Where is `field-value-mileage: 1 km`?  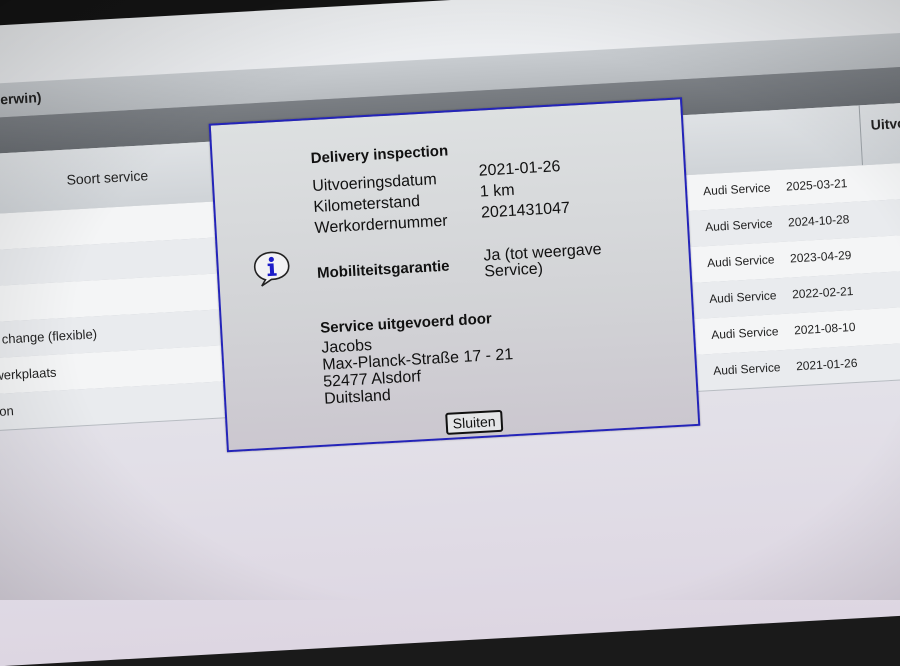 field-value-mileage: 1 km is located at coordinates (497, 191).